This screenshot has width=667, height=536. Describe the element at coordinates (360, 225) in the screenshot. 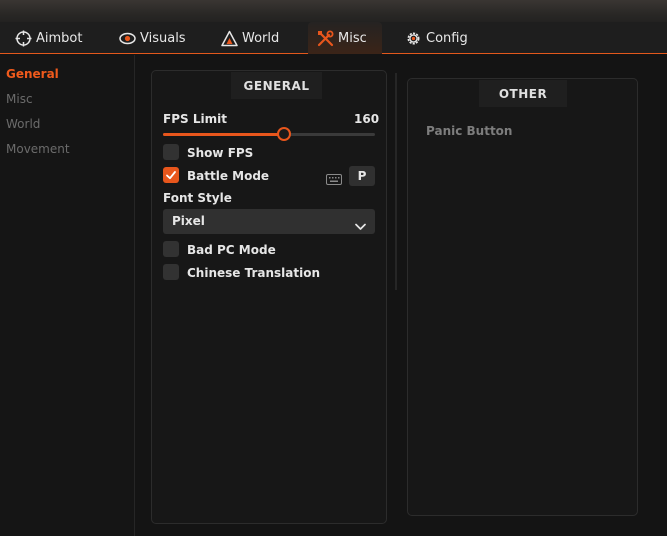

I see `chevron-down-icon` at that location.